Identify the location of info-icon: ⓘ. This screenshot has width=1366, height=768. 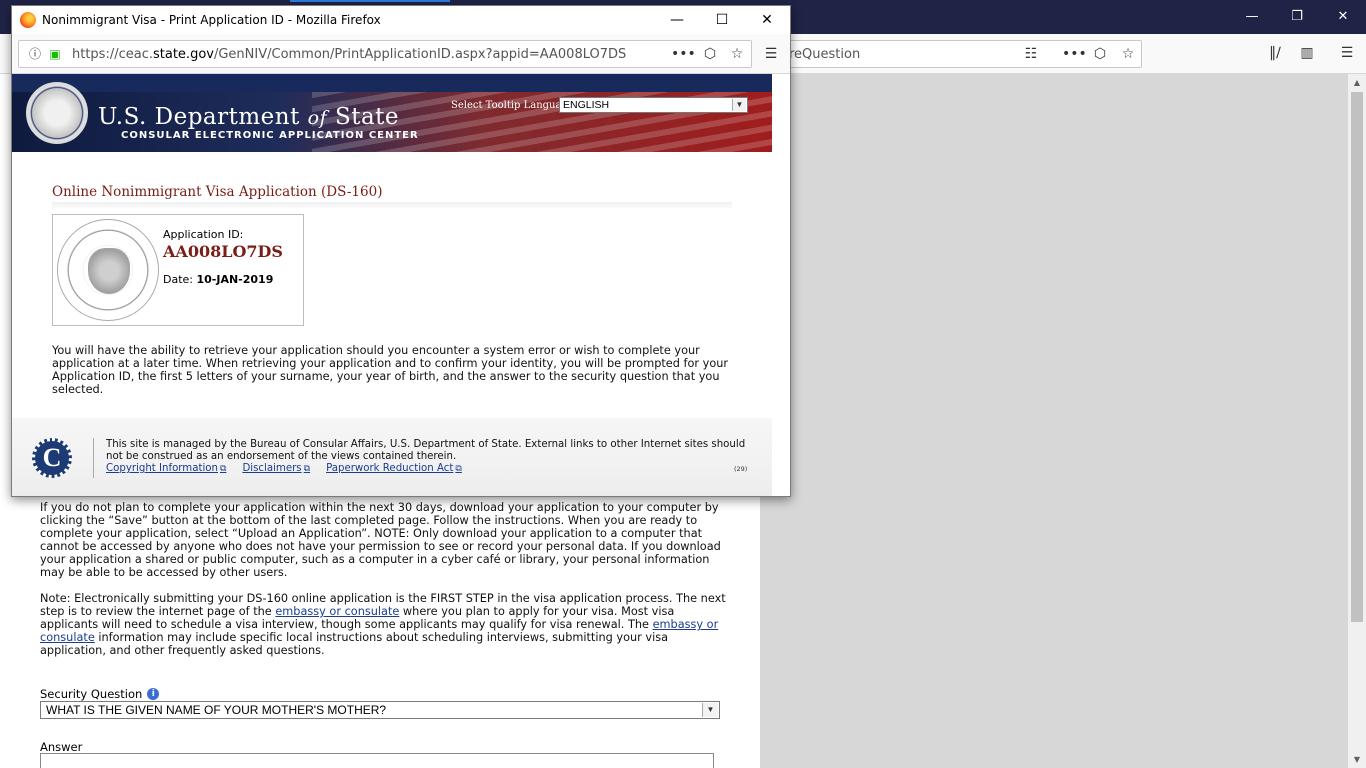
(35, 54).